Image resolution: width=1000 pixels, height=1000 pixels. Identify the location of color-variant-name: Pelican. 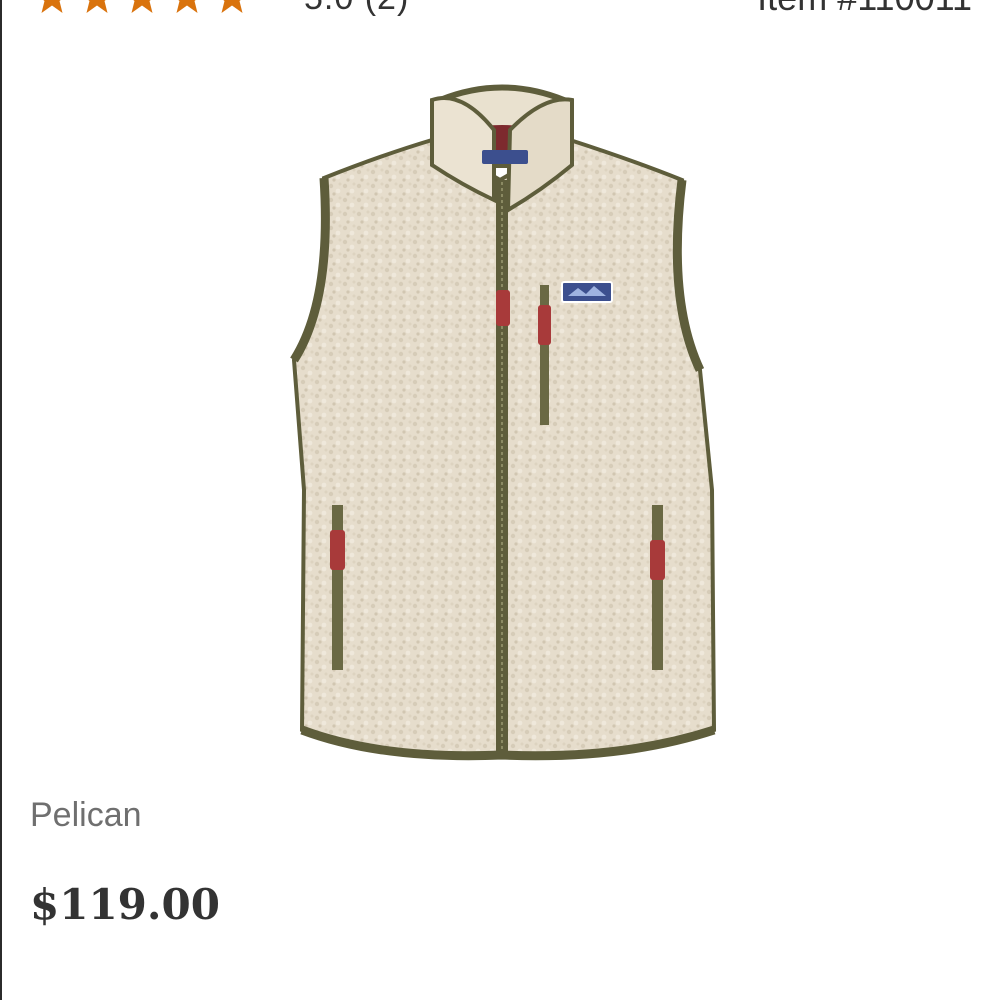
(86, 815).